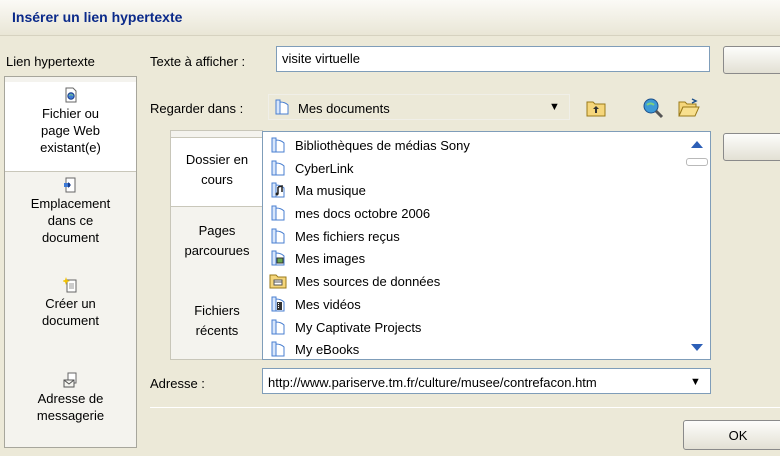  I want to click on tab-label-line2: parcourues, so click(217, 250).